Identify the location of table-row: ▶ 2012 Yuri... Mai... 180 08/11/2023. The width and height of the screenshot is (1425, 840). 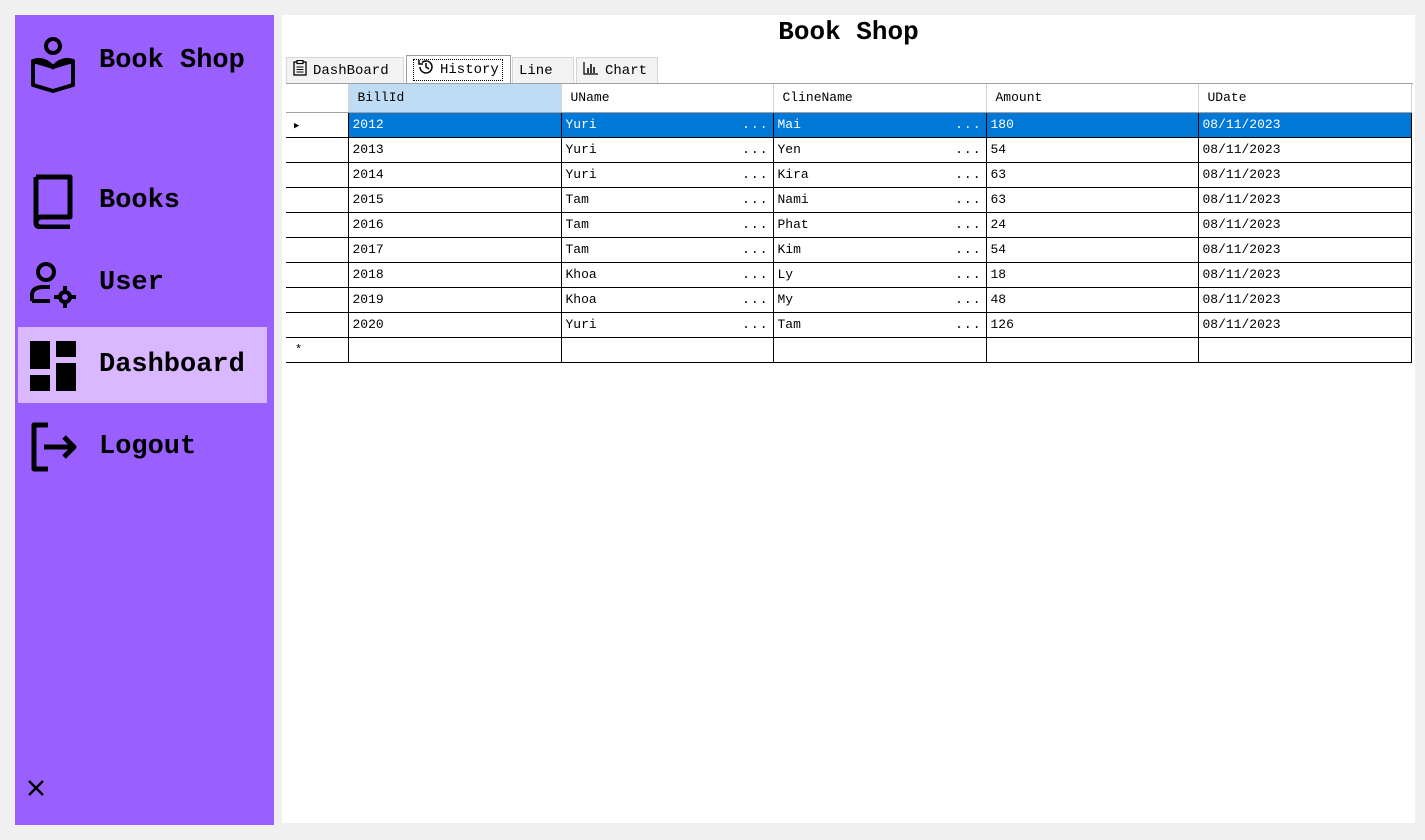
(849, 125).